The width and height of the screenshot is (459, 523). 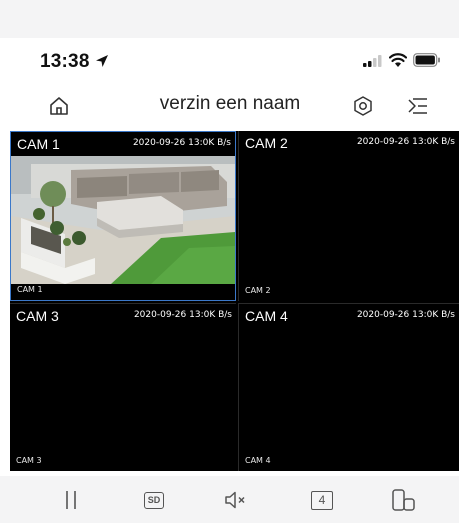 I want to click on speaker-muted-icon, so click(x=235, y=500).